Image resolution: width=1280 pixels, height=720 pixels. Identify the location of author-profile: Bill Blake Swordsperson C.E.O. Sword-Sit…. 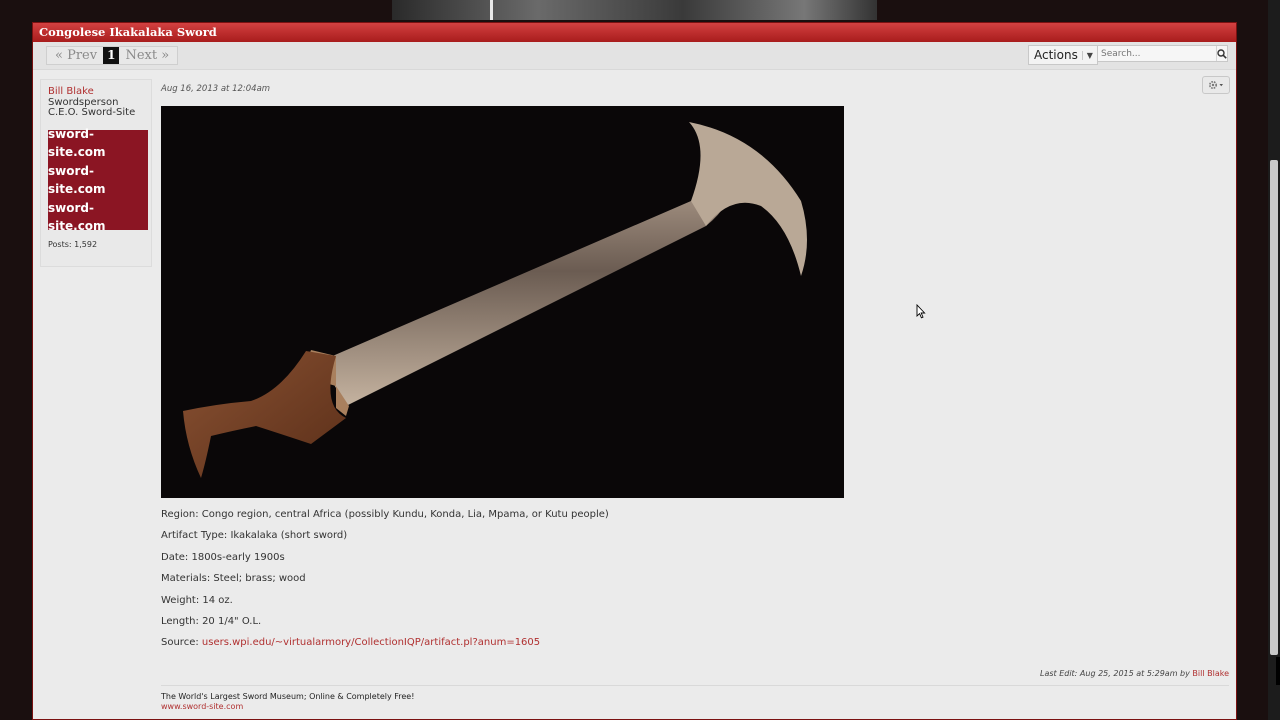
(96, 173).